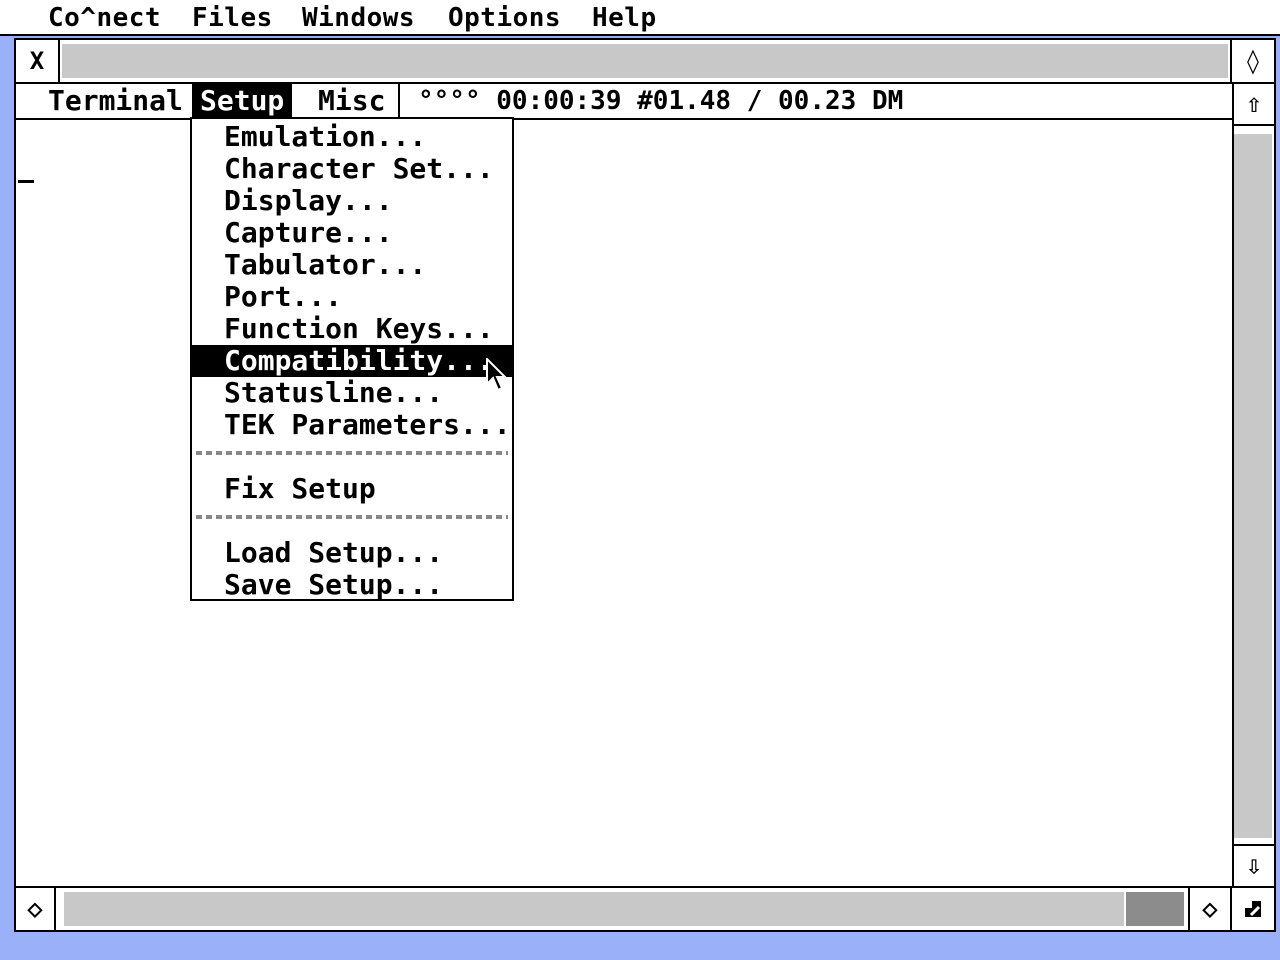 The width and height of the screenshot is (1280, 960). I want to click on resize-icon, so click(1253, 909).